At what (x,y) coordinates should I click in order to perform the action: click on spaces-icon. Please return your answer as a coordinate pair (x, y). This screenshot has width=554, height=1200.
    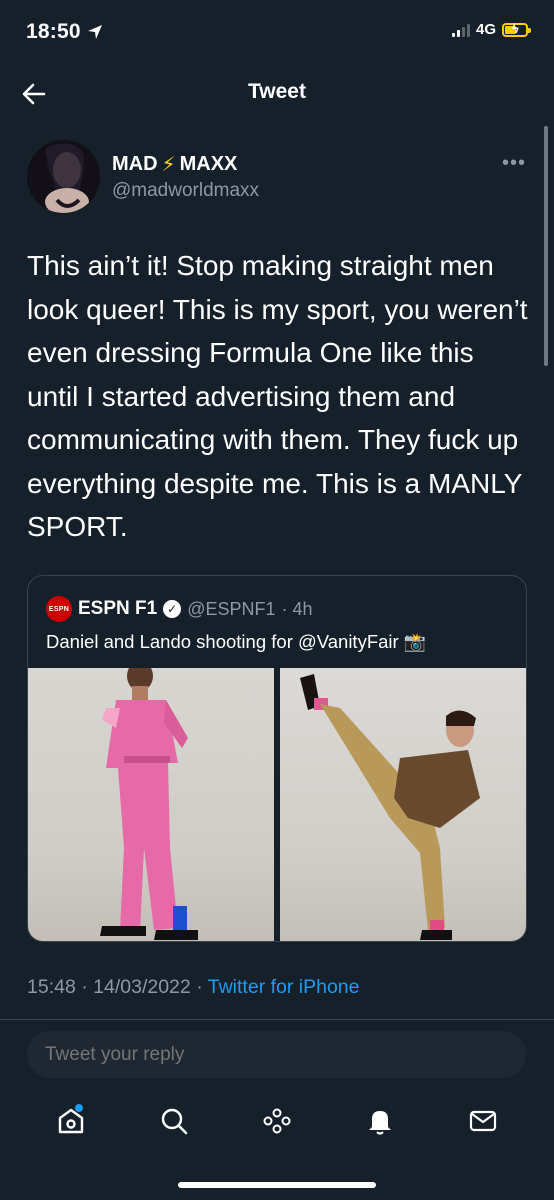
    Looking at the image, I should click on (277, 1121).